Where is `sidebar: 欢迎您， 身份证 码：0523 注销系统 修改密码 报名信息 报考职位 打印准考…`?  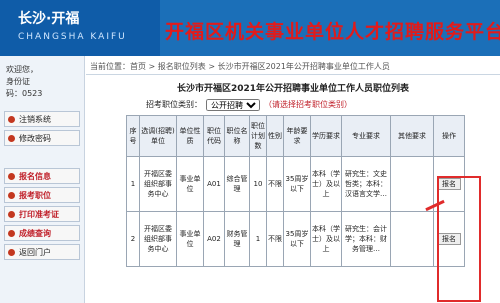 sidebar: 欢迎您， 身份证 码：0523 注销系统 修改密码 报名信息 报考职位 打印准考… is located at coordinates (42, 179).